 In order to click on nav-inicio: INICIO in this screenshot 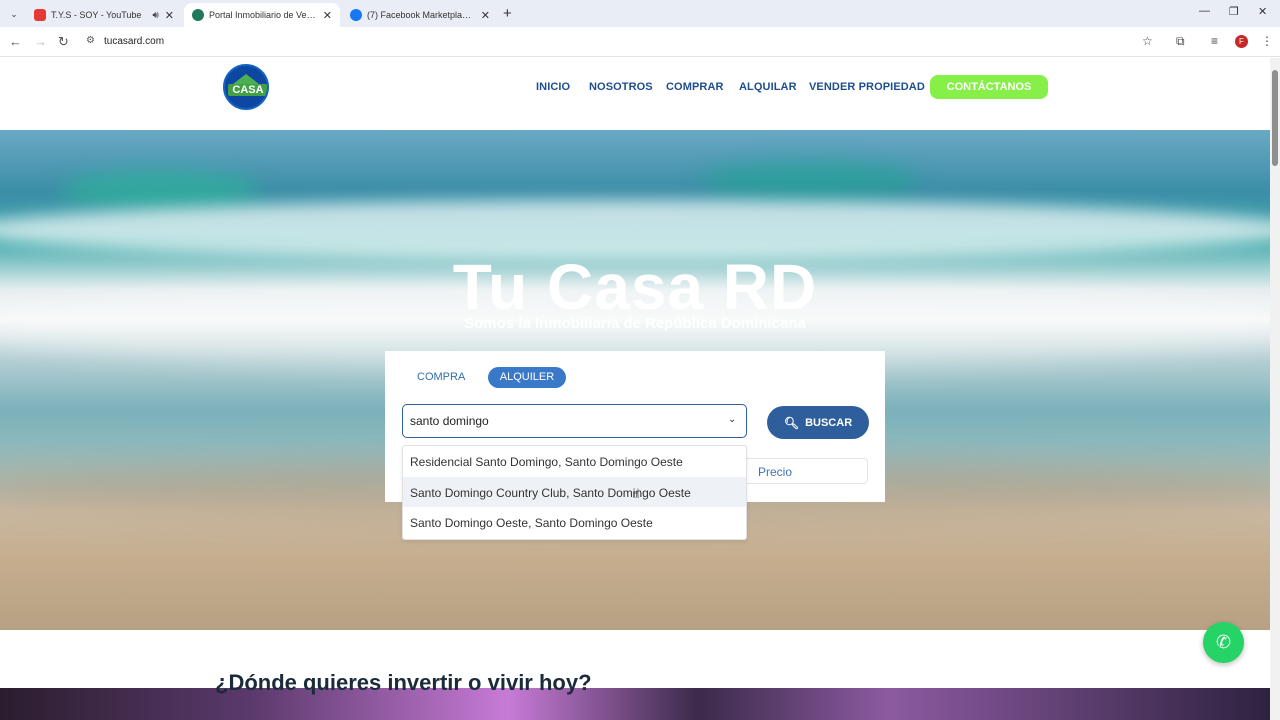, I will do `click(553, 87)`.